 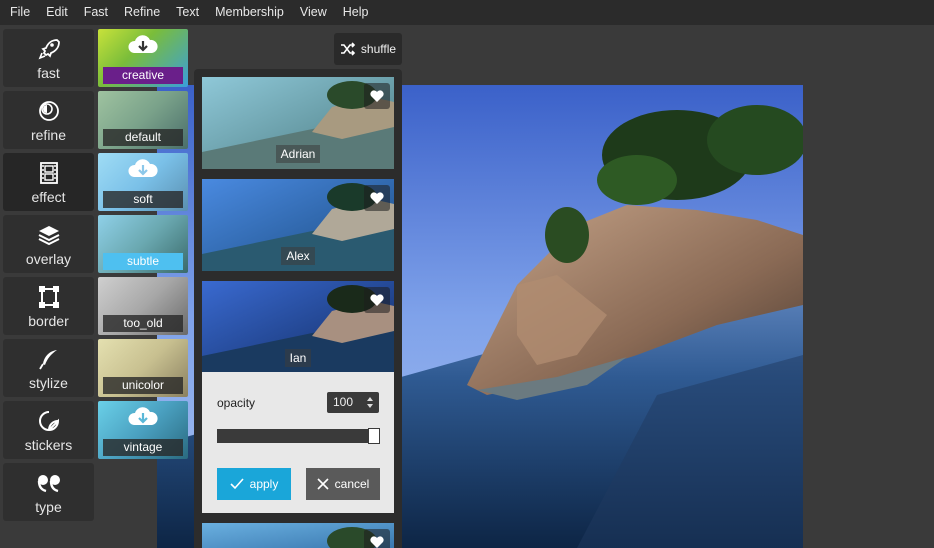 What do you see at coordinates (143, 385) in the screenshot?
I see `category-label: unicolor` at bounding box center [143, 385].